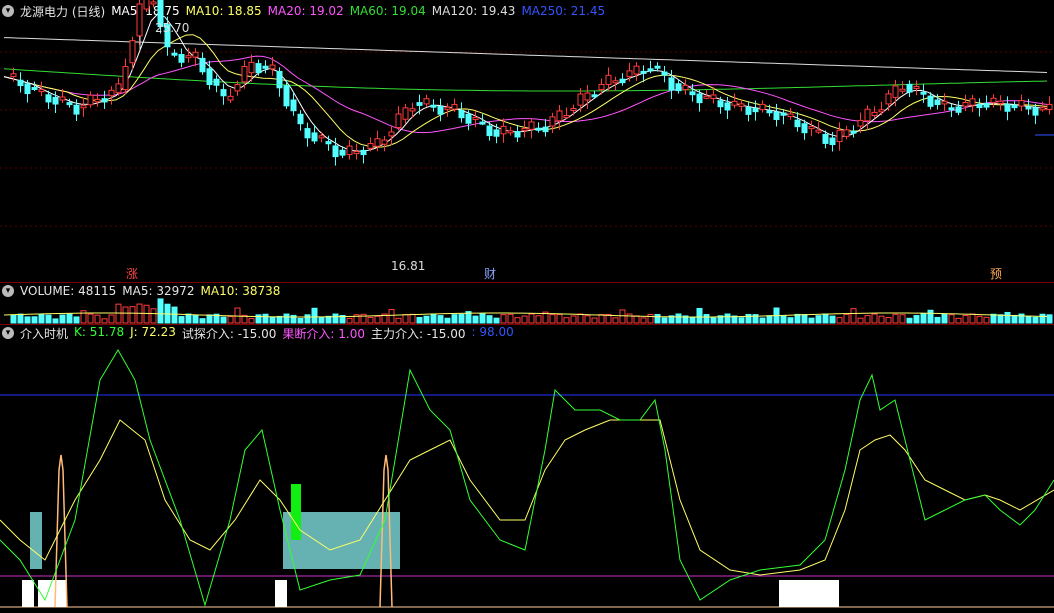 Image resolution: width=1054 pixels, height=613 pixels. I want to click on decisive-entry-block, so click(296, 512).